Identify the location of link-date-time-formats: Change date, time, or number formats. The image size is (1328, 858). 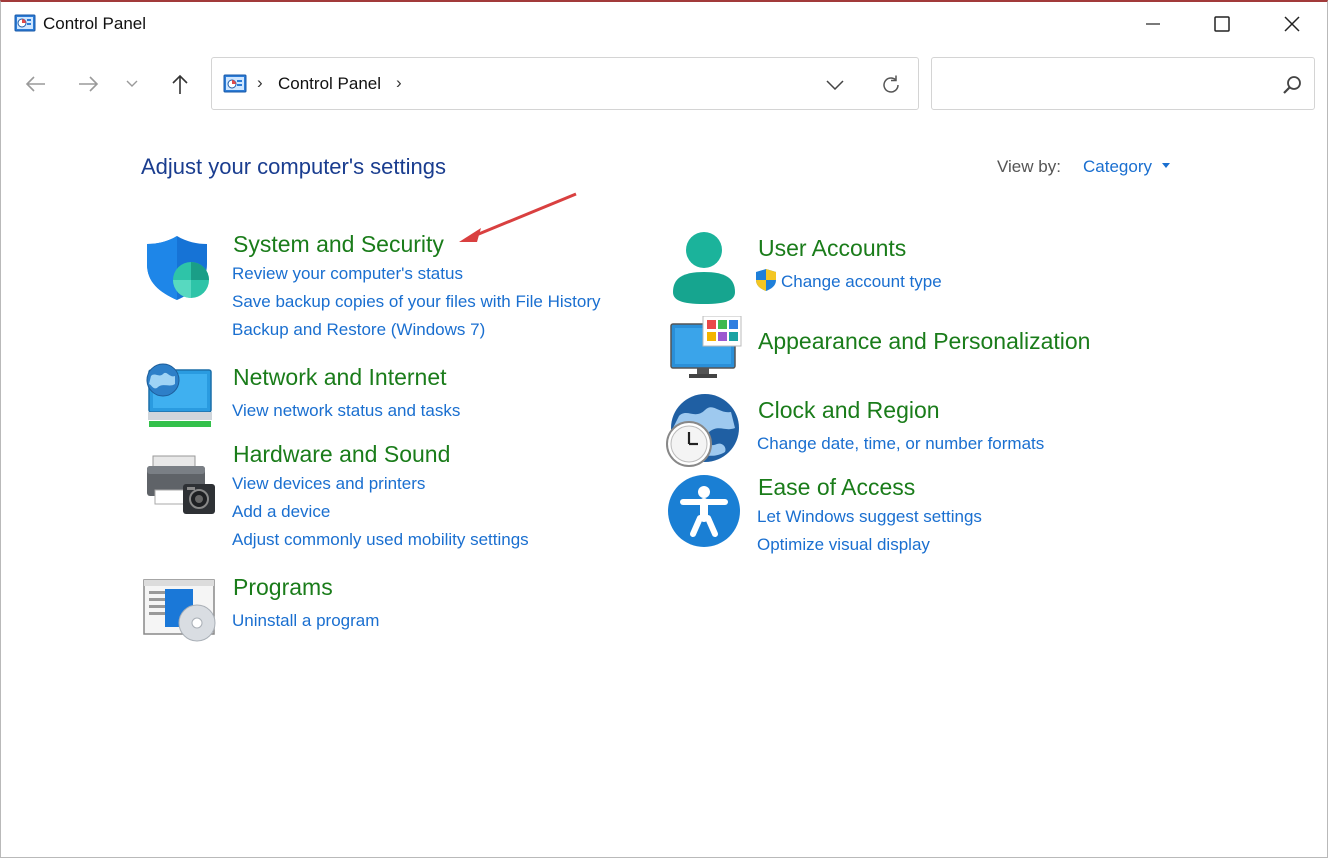
(900, 444).